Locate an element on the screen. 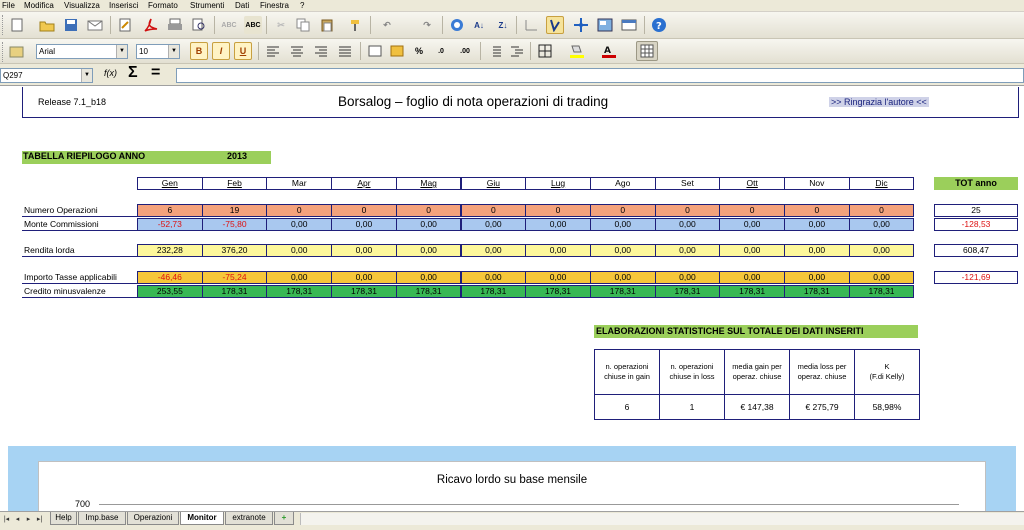  menu-visualizza: Visualizza is located at coordinates (82, 5).